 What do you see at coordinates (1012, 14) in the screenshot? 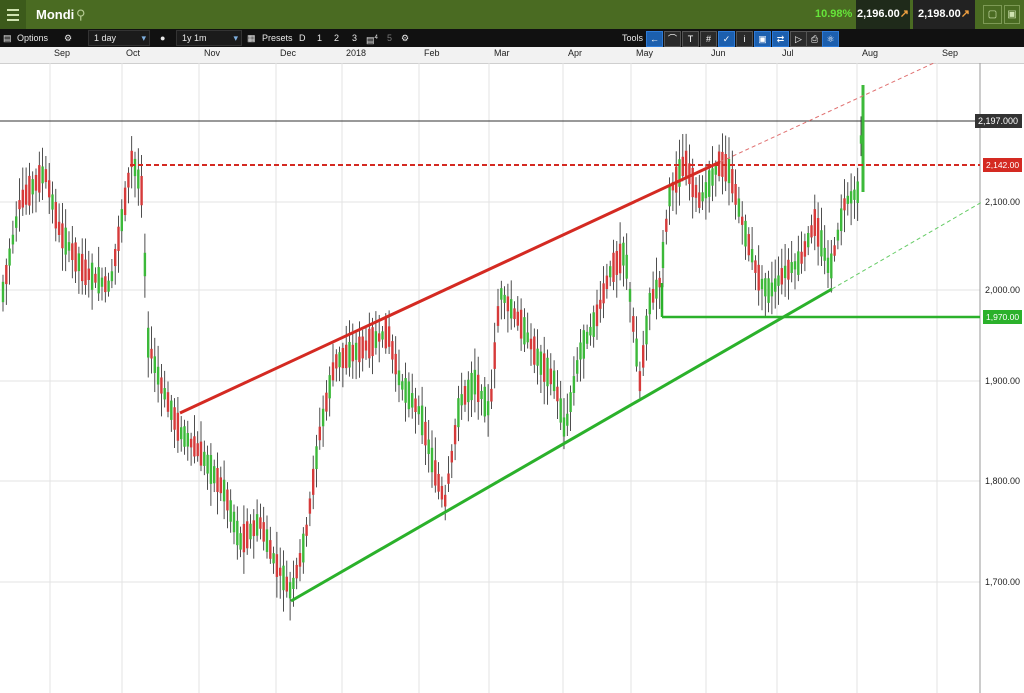
I see `maximize-icon: ▣` at bounding box center [1012, 14].